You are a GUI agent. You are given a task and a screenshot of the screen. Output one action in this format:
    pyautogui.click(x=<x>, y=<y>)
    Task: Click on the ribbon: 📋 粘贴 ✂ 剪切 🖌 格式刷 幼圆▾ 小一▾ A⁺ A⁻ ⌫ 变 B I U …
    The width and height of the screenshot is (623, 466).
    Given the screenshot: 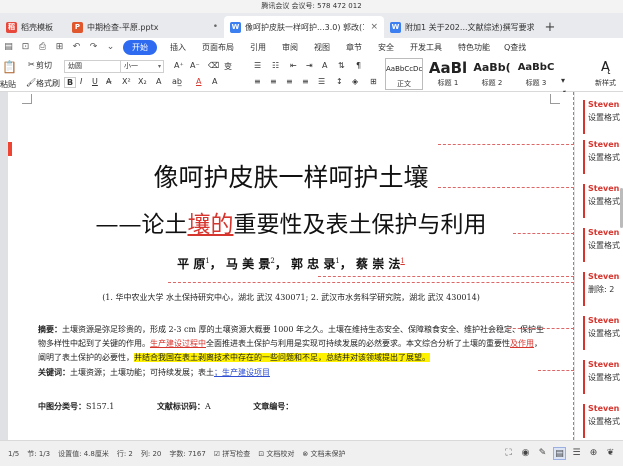 What is the action you would take?
    pyautogui.click(x=311, y=77)
    